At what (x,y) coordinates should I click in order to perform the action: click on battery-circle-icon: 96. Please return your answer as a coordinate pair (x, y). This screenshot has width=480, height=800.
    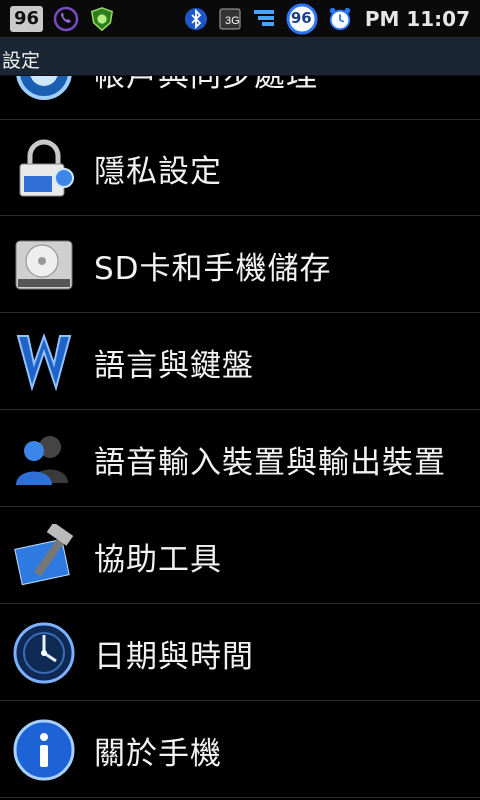
    Looking at the image, I should click on (302, 19).